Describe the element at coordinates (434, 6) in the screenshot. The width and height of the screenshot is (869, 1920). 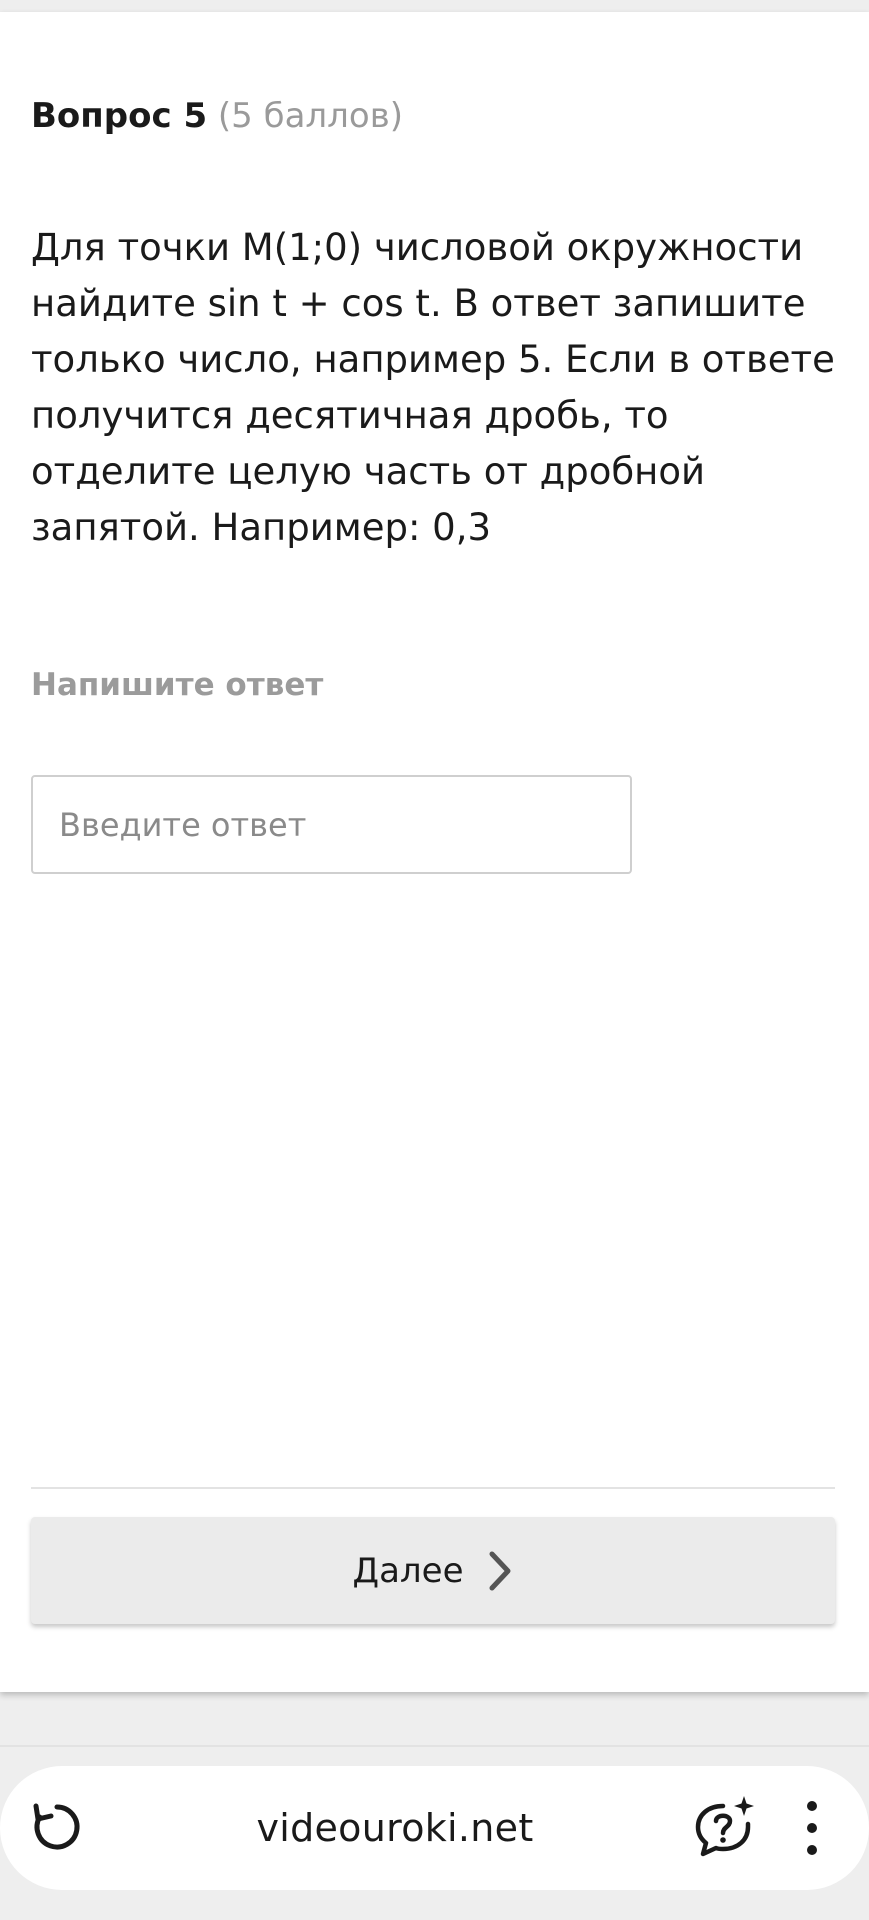
I see `status-strip` at that location.